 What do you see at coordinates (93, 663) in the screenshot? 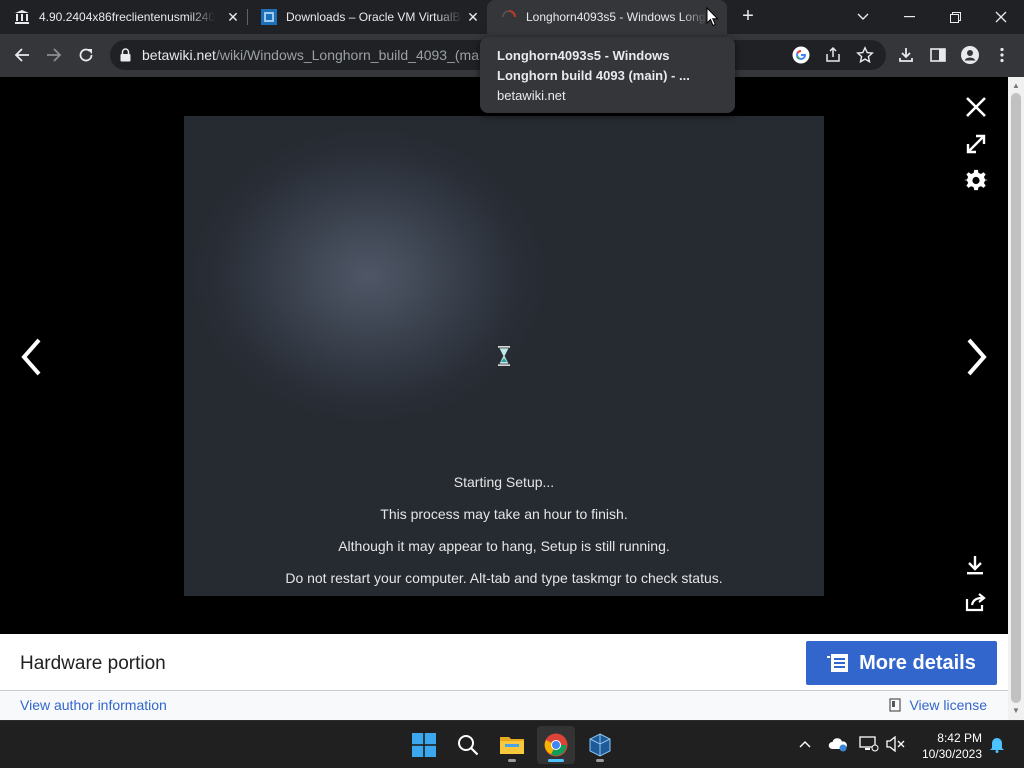
I see `image-caption: Hardware portion` at bounding box center [93, 663].